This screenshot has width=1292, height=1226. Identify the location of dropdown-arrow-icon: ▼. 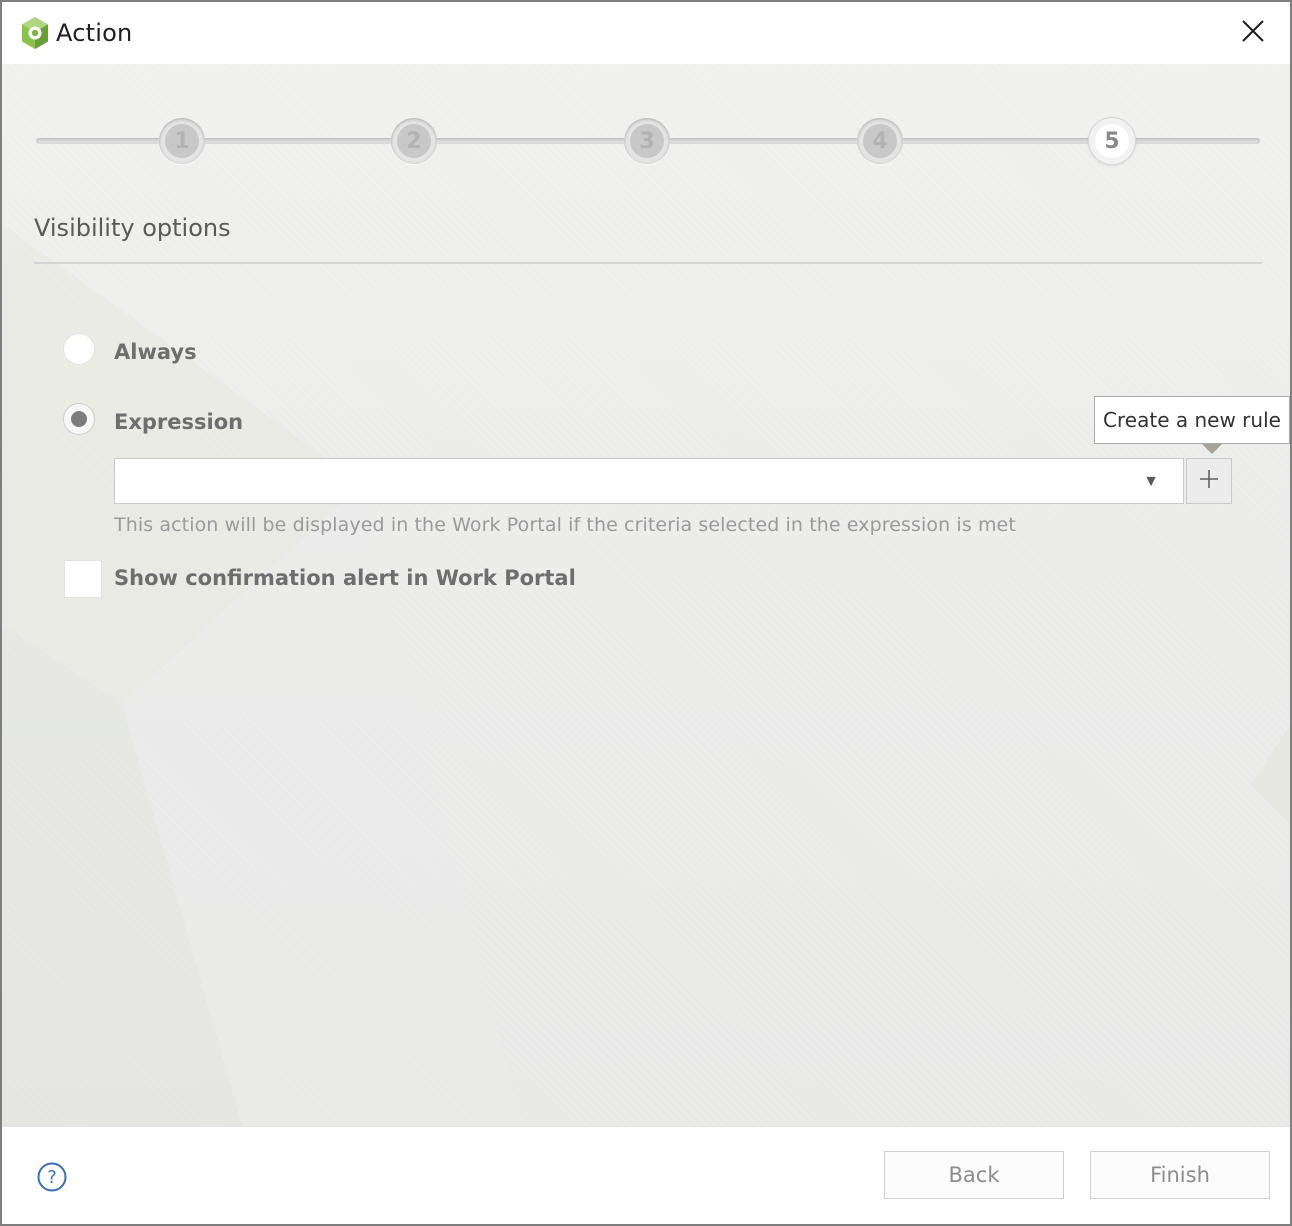
(1151, 481).